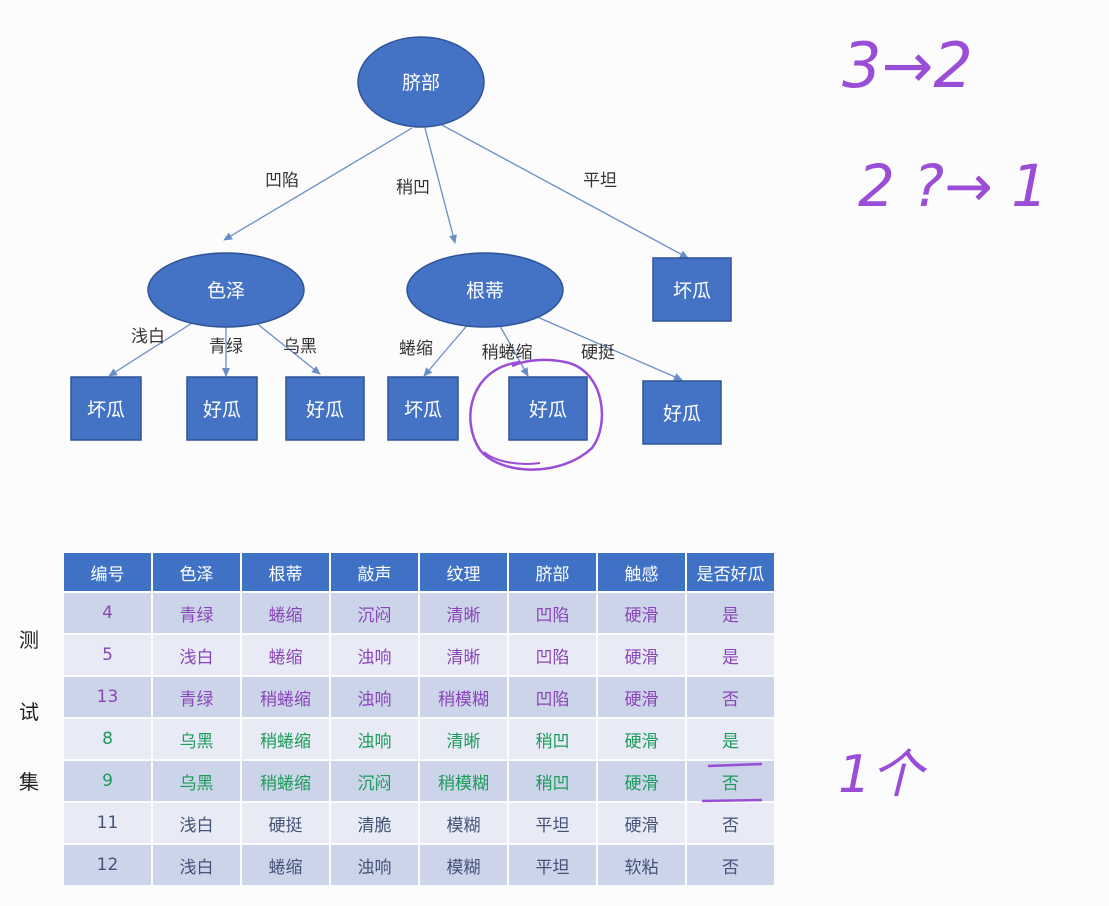 This screenshot has width=1109, height=906. I want to click on header-touch: 触感, so click(641, 572).